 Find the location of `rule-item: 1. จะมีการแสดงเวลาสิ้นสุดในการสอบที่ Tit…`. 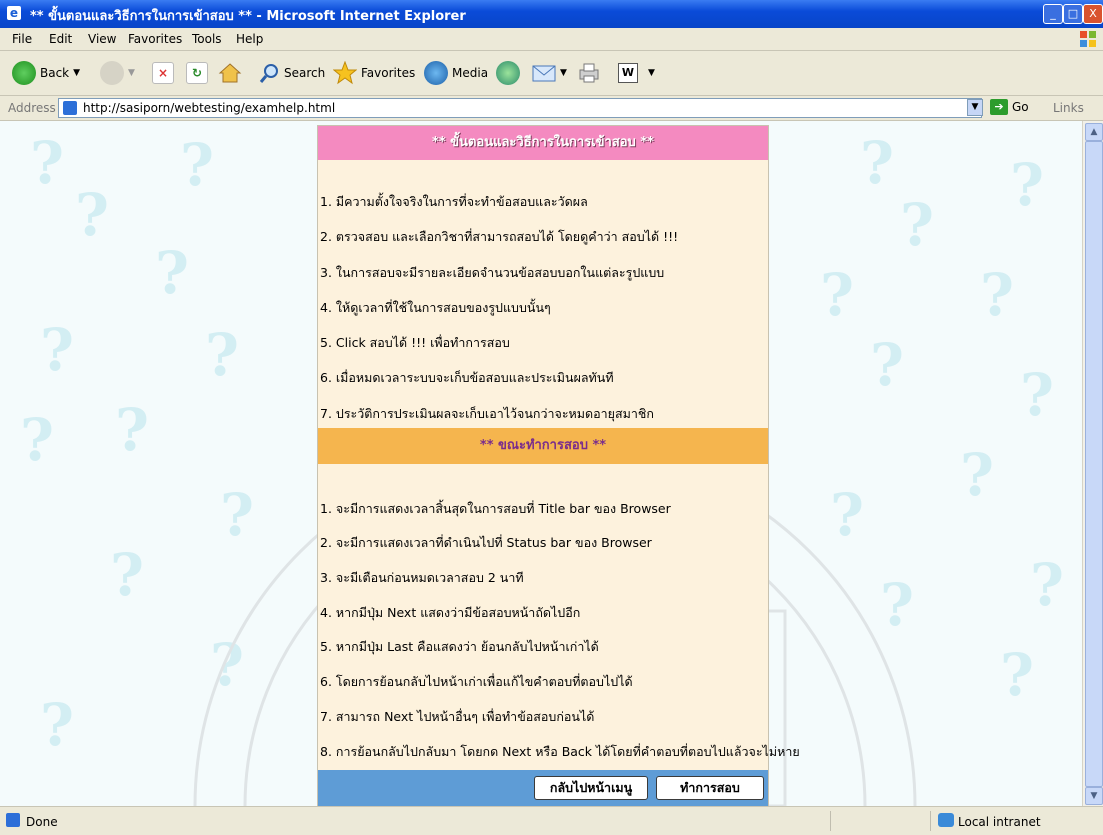

rule-item: 1. จะมีการแสดงเวลาสิ้นสุดในการสอบที่ Tit… is located at coordinates (495, 508).